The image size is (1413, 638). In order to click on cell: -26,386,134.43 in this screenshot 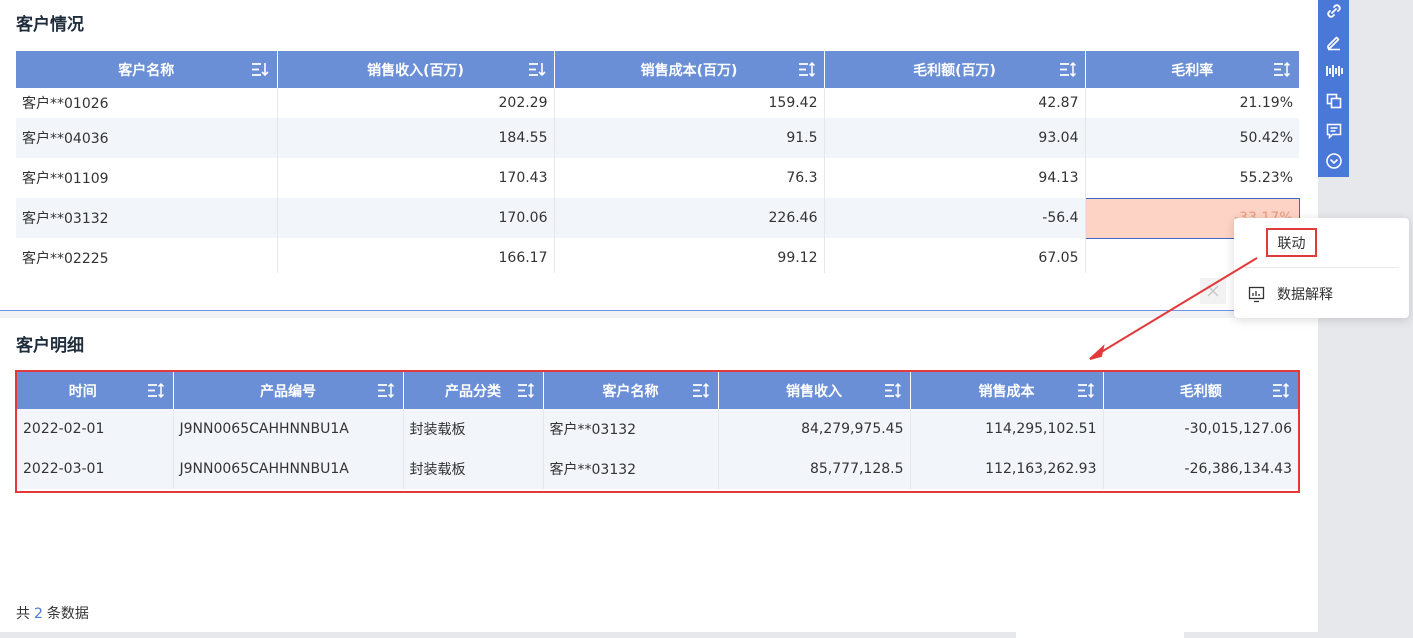, I will do `click(1200, 469)`.